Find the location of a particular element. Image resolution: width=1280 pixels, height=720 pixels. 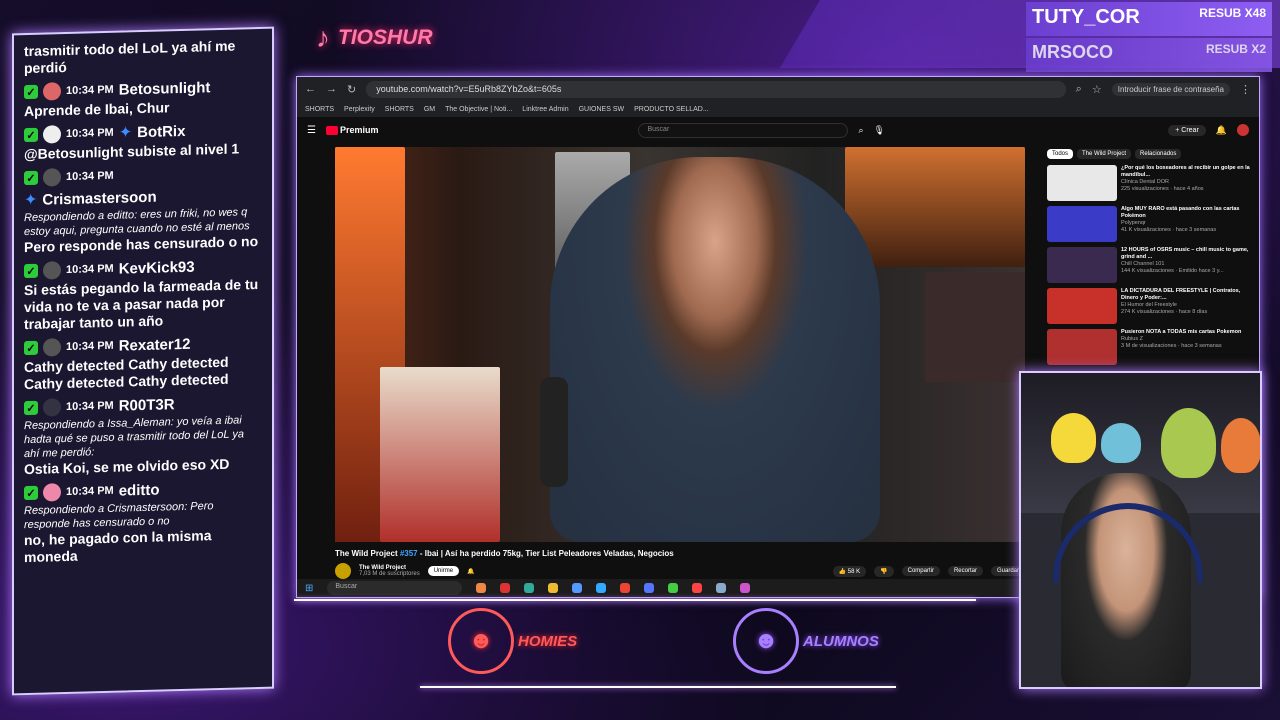

dislike-button: 👎 is located at coordinates (884, 571).